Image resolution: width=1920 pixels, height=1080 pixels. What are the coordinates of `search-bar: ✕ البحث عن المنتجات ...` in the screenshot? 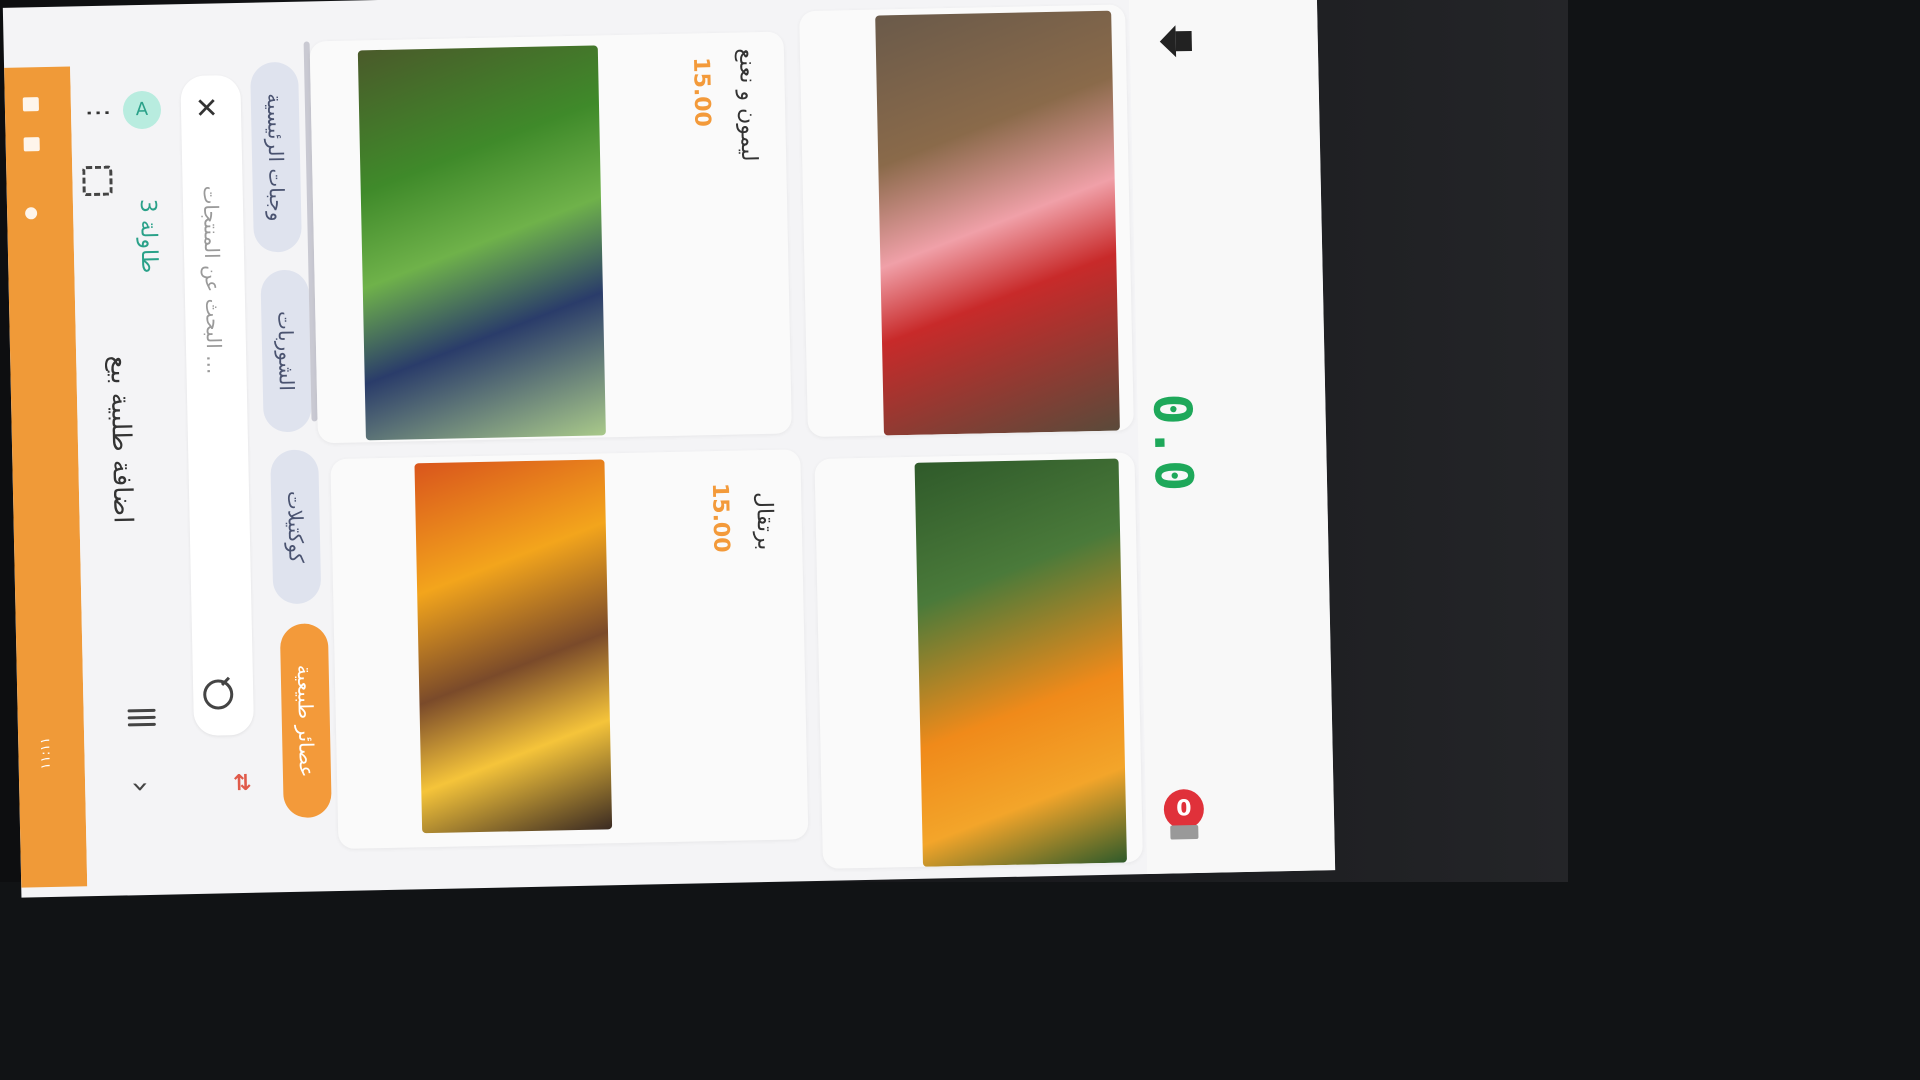 It's located at (217, 405).